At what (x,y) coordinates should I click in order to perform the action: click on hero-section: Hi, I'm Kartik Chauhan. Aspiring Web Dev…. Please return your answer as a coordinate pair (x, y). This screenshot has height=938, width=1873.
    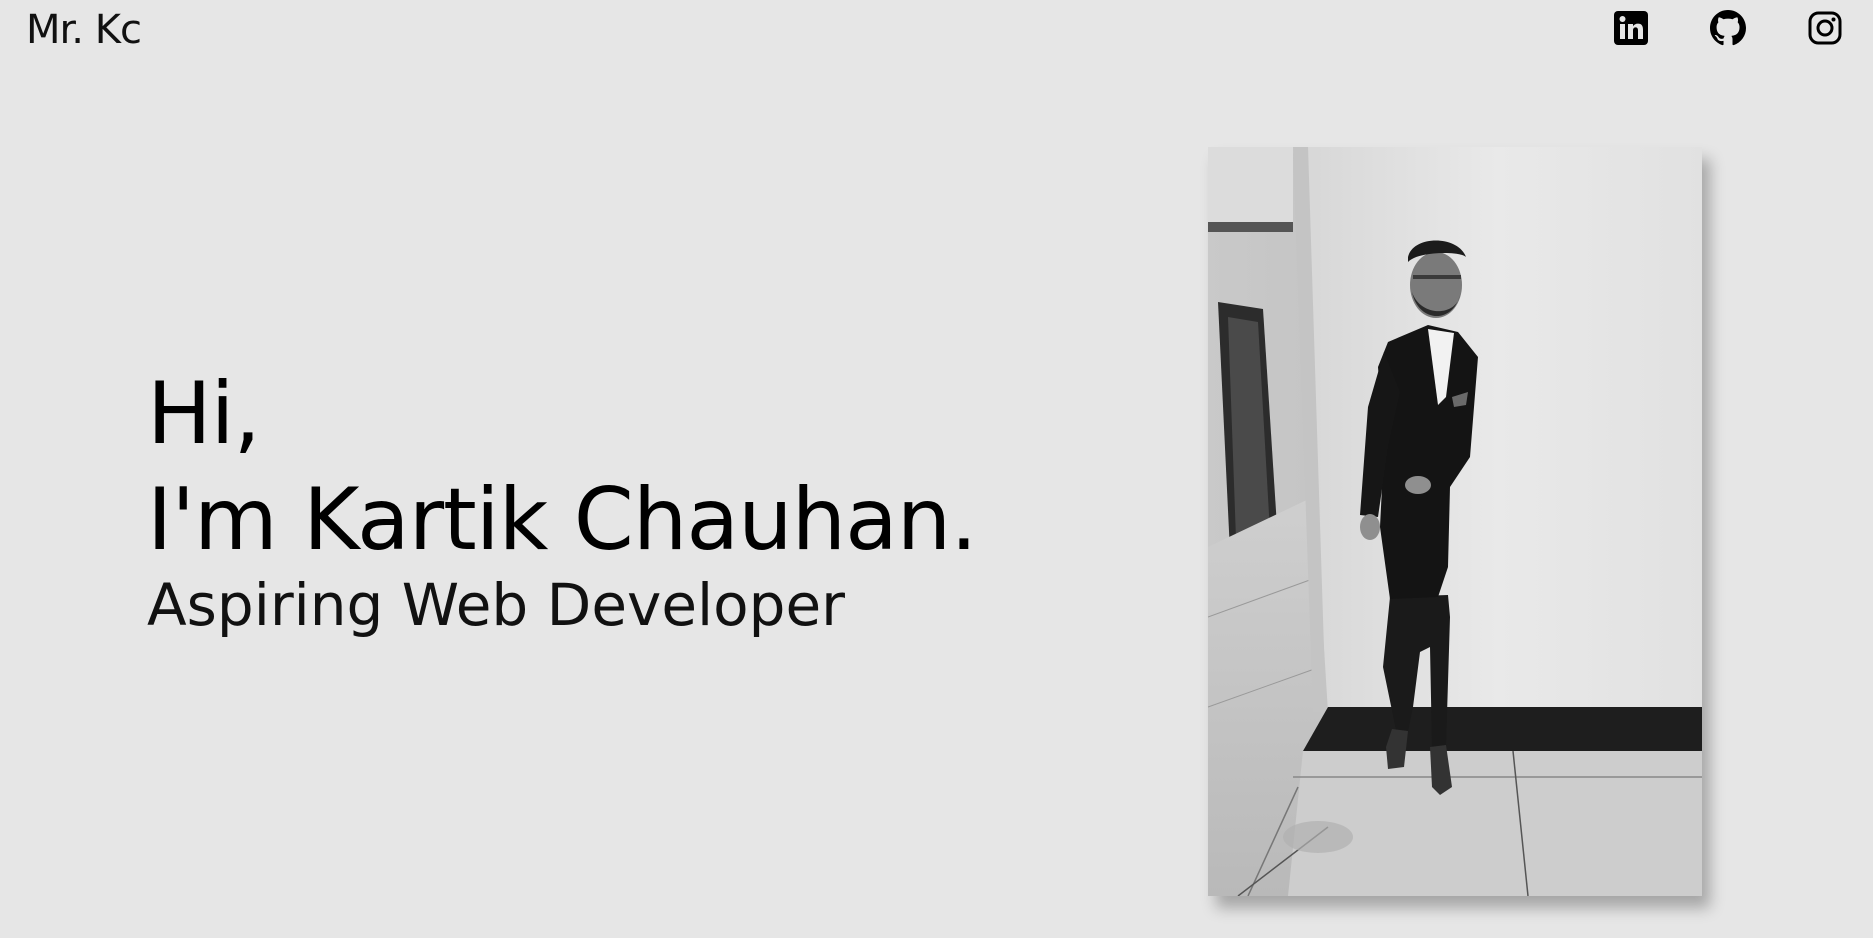
    Looking at the image, I should click on (562, 501).